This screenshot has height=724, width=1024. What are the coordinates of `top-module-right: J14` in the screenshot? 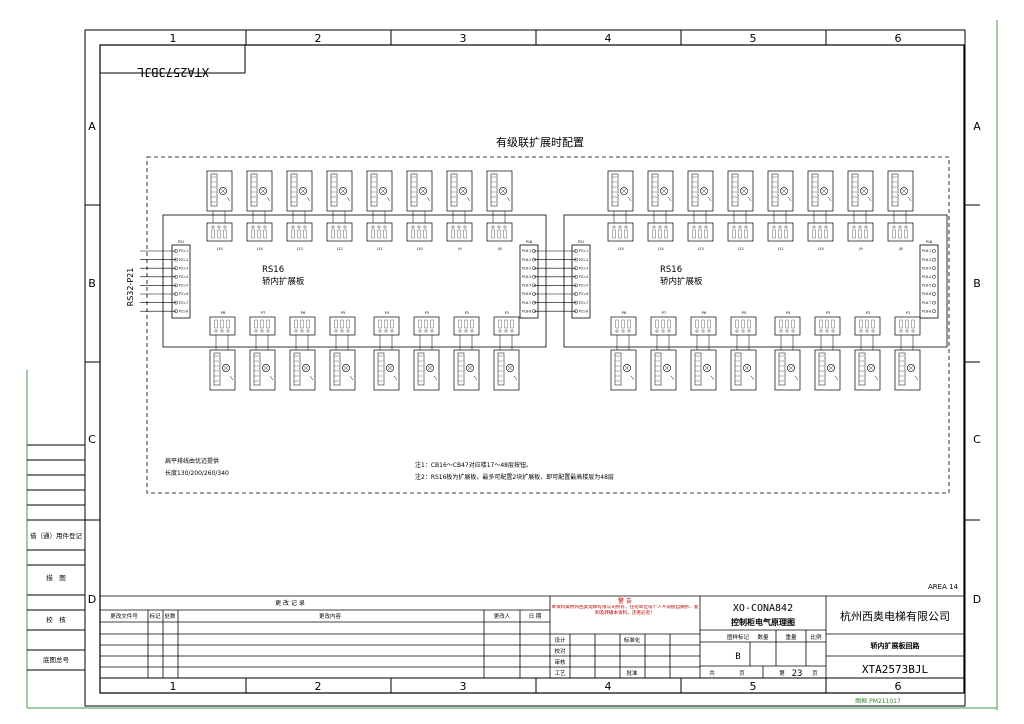 It's located at (660, 210).